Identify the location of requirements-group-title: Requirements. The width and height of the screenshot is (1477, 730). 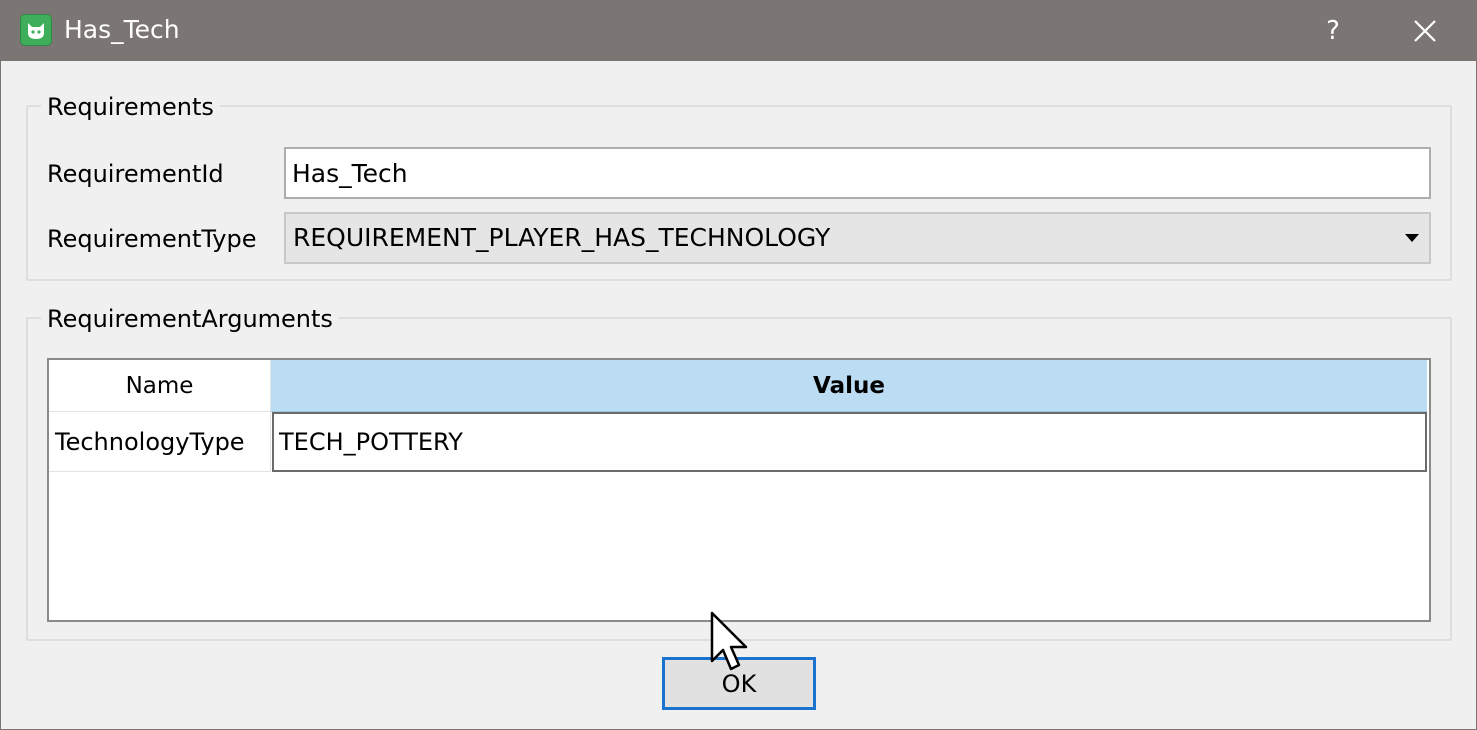
(130, 107).